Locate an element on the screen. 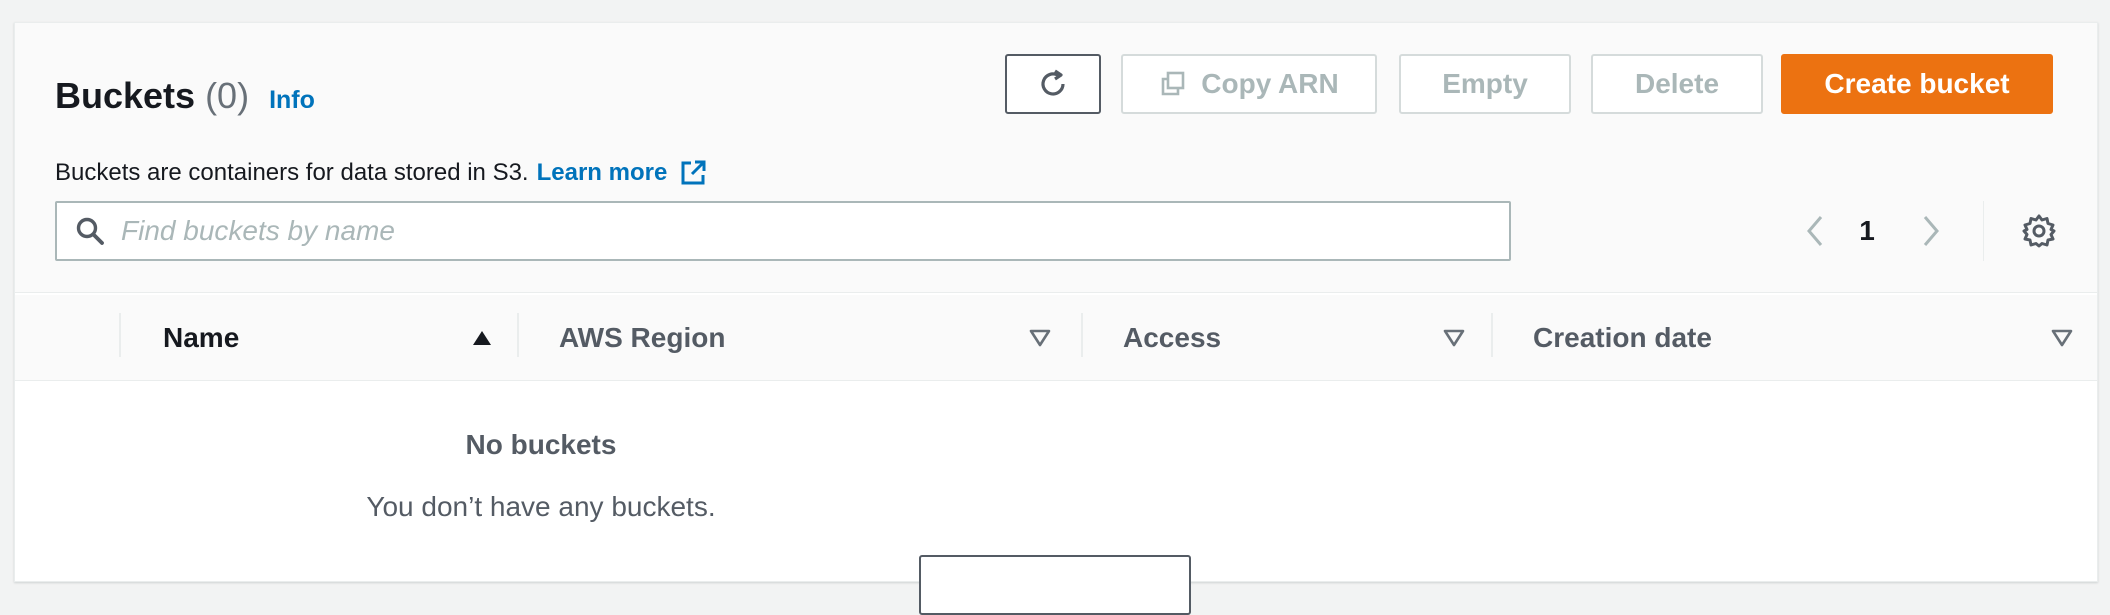 The image size is (2110, 615). search-icon is located at coordinates (90, 231).